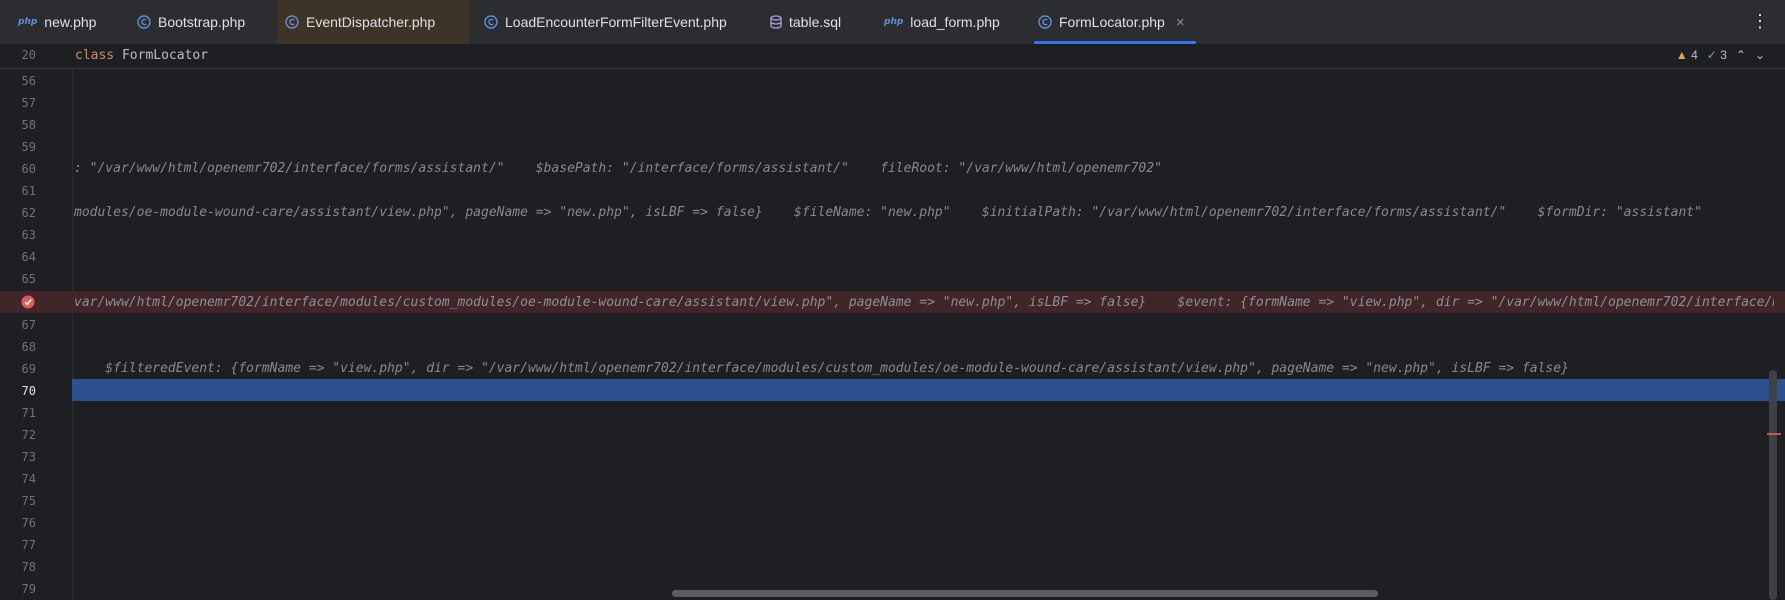 The image size is (1785, 600). Describe the element at coordinates (28, 589) in the screenshot. I see `line-number: 79` at that location.